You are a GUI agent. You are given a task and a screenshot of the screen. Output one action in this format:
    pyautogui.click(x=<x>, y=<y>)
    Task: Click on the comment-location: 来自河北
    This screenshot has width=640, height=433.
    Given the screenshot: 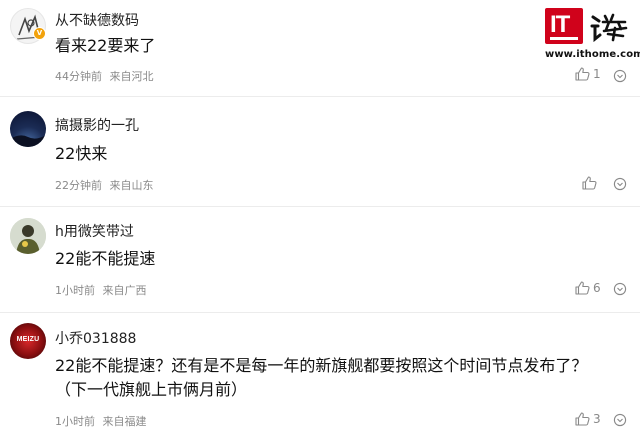 What is the action you would take?
    pyautogui.click(x=131, y=76)
    